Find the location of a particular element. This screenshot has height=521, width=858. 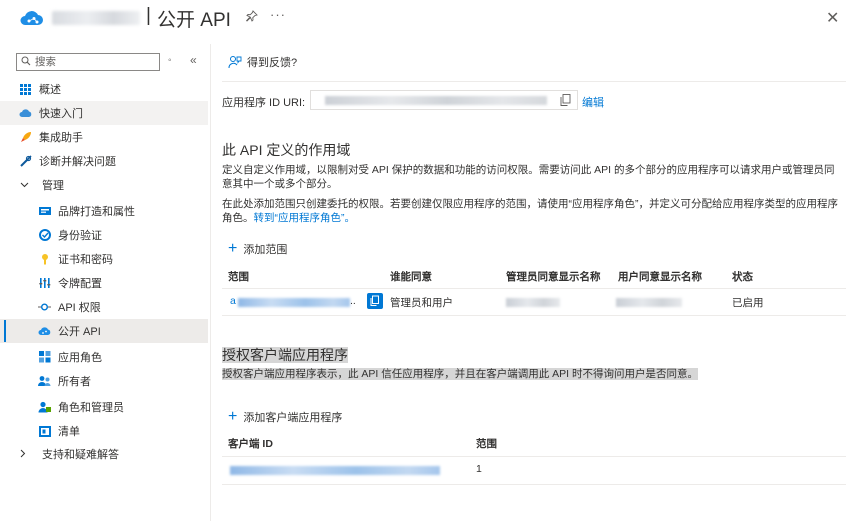

column-header-user-consent-name: 用户同意显示名称 is located at coordinates (660, 277).